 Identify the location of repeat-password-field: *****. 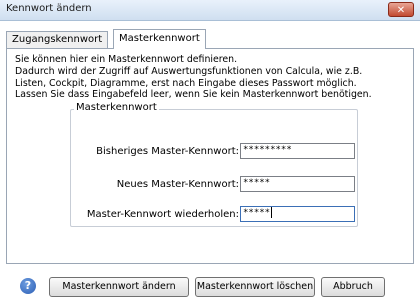
(297, 214).